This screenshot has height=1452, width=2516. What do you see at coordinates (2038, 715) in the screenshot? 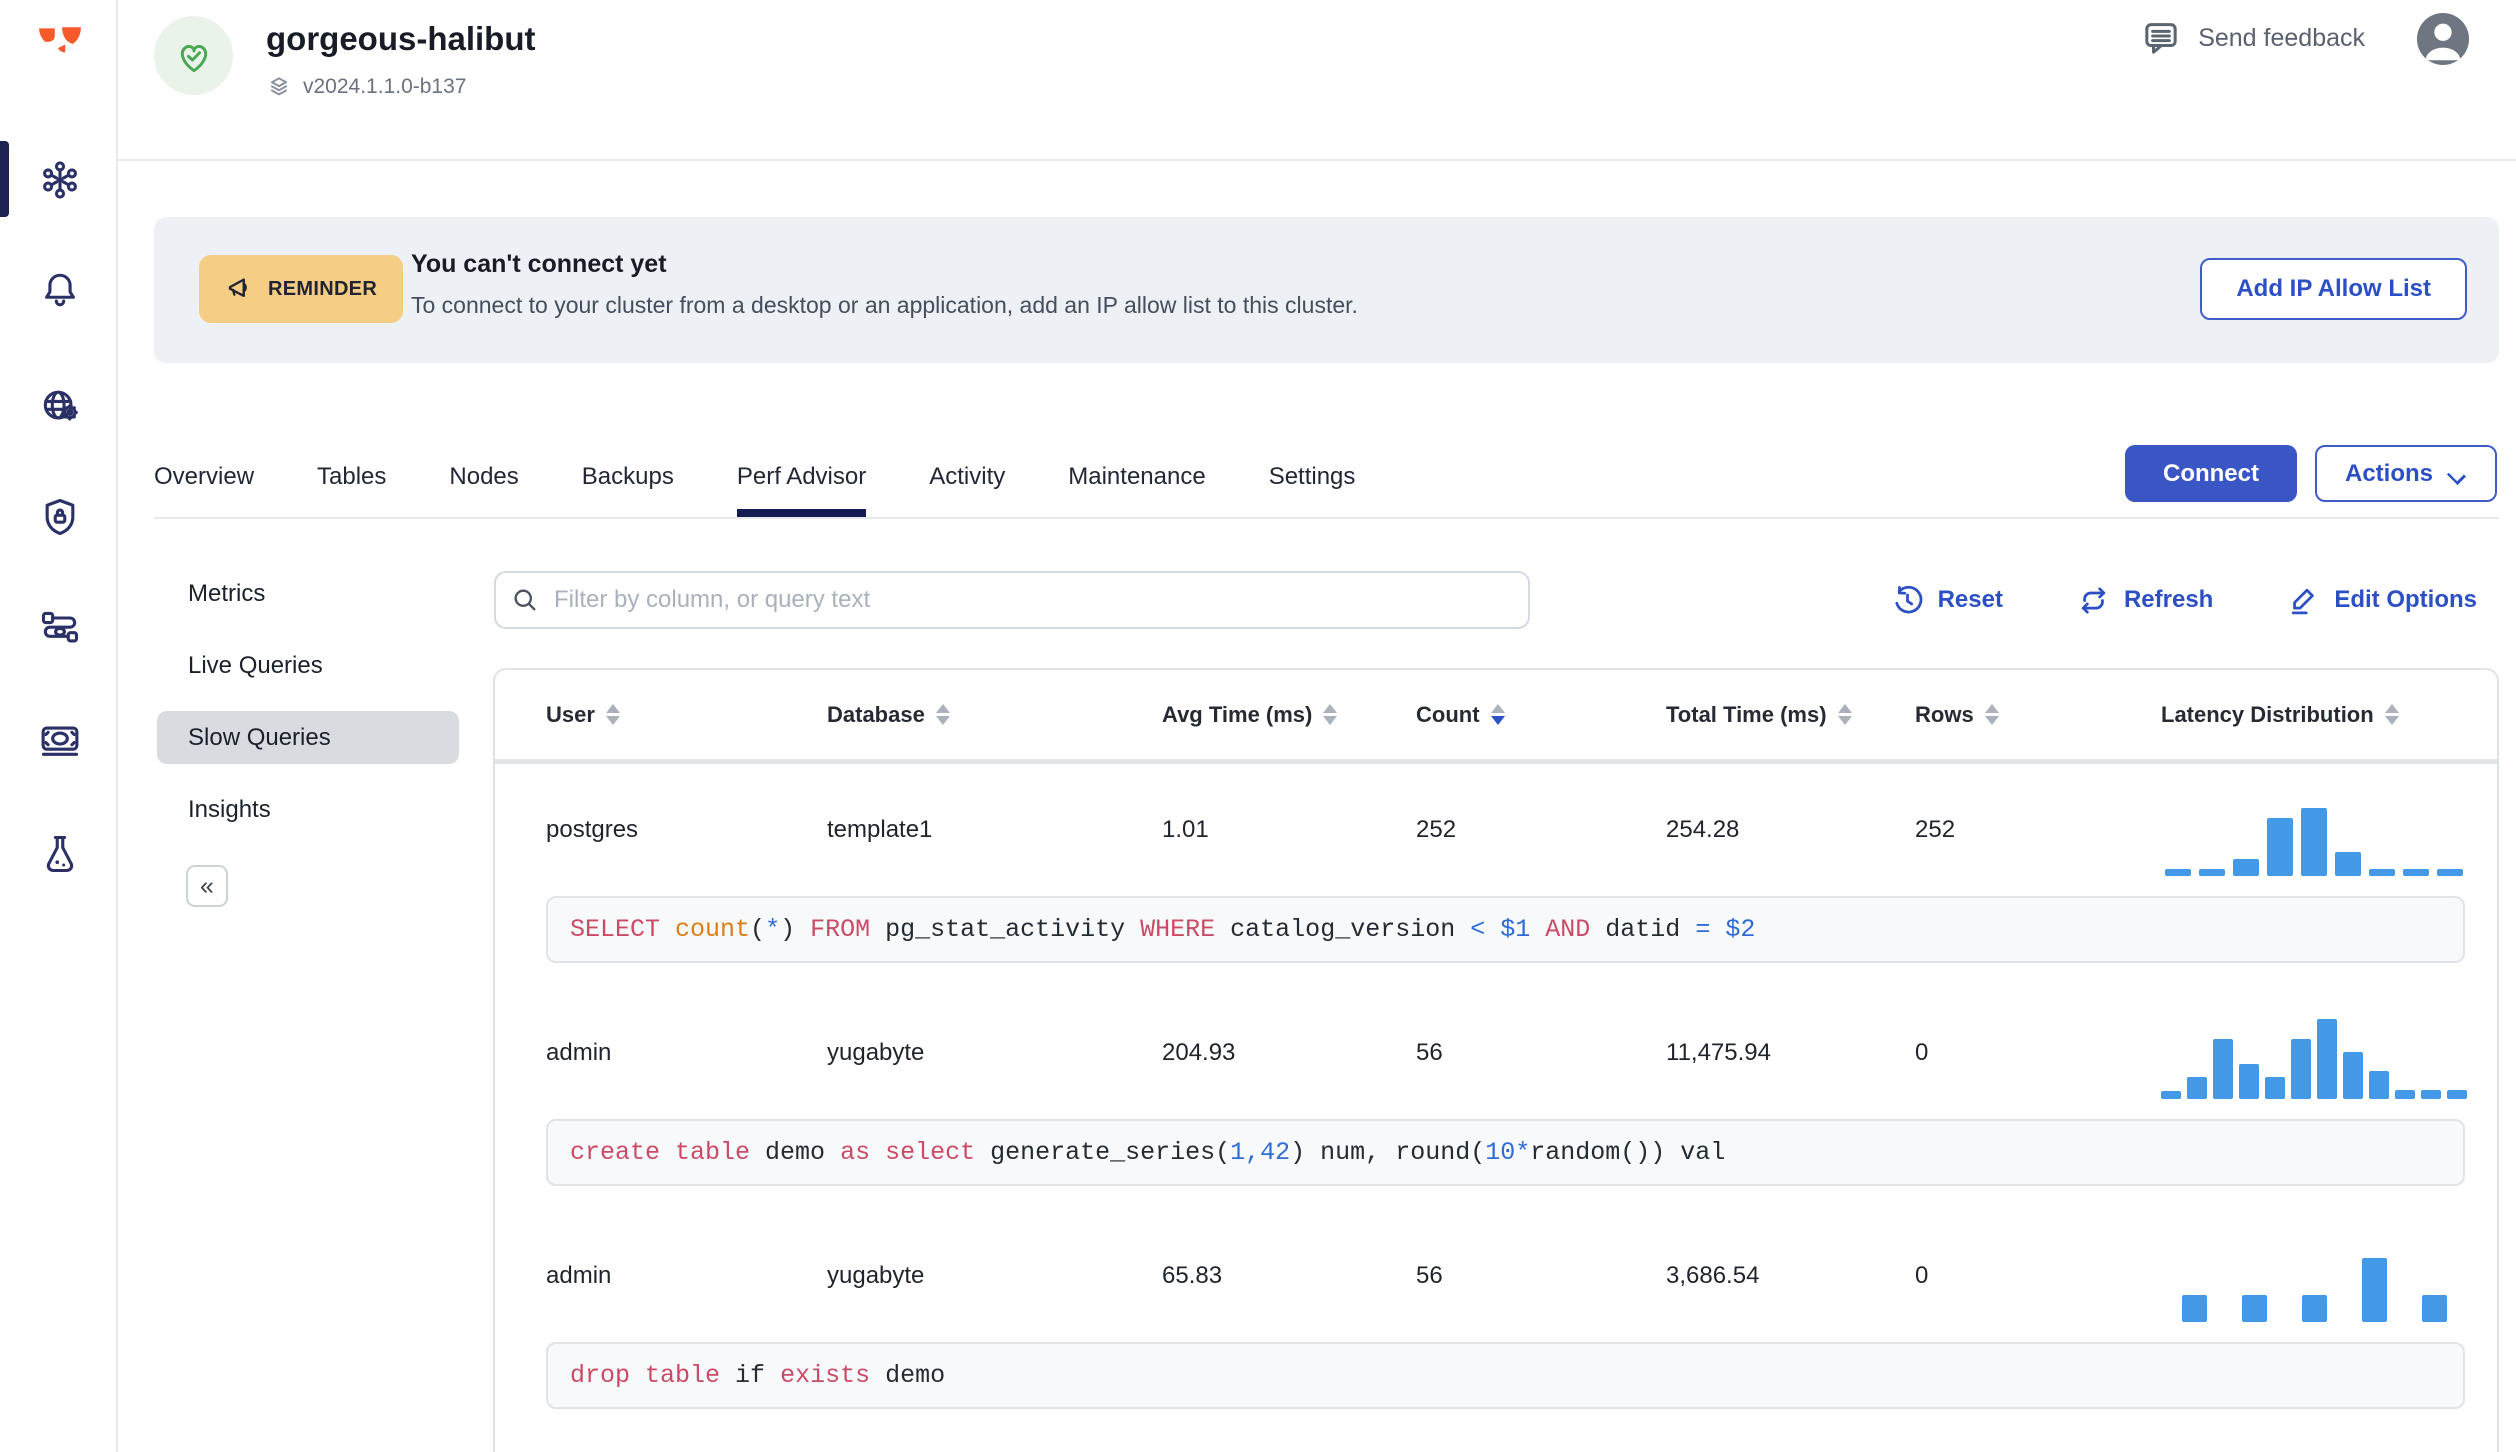
I see `column-header-rows: Rows` at bounding box center [2038, 715].